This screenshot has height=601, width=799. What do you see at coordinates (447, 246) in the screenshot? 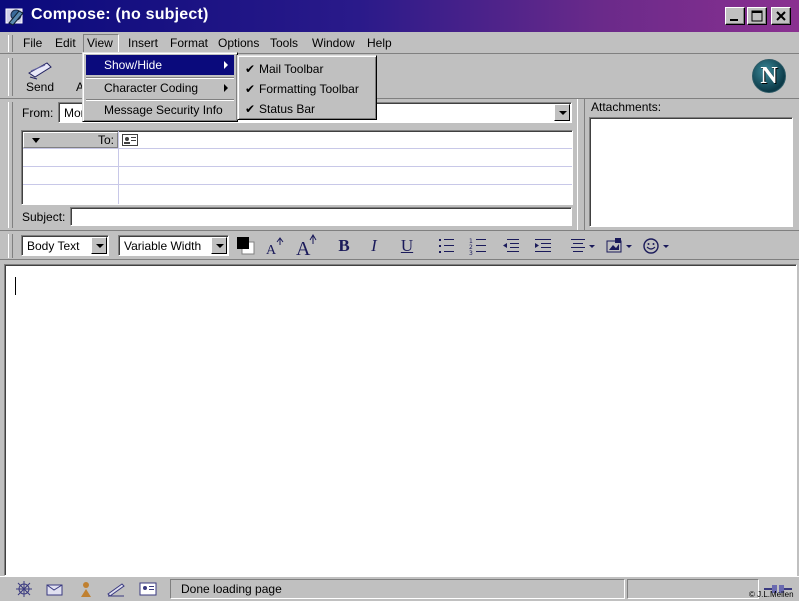
I see `bullet-list-icon` at bounding box center [447, 246].